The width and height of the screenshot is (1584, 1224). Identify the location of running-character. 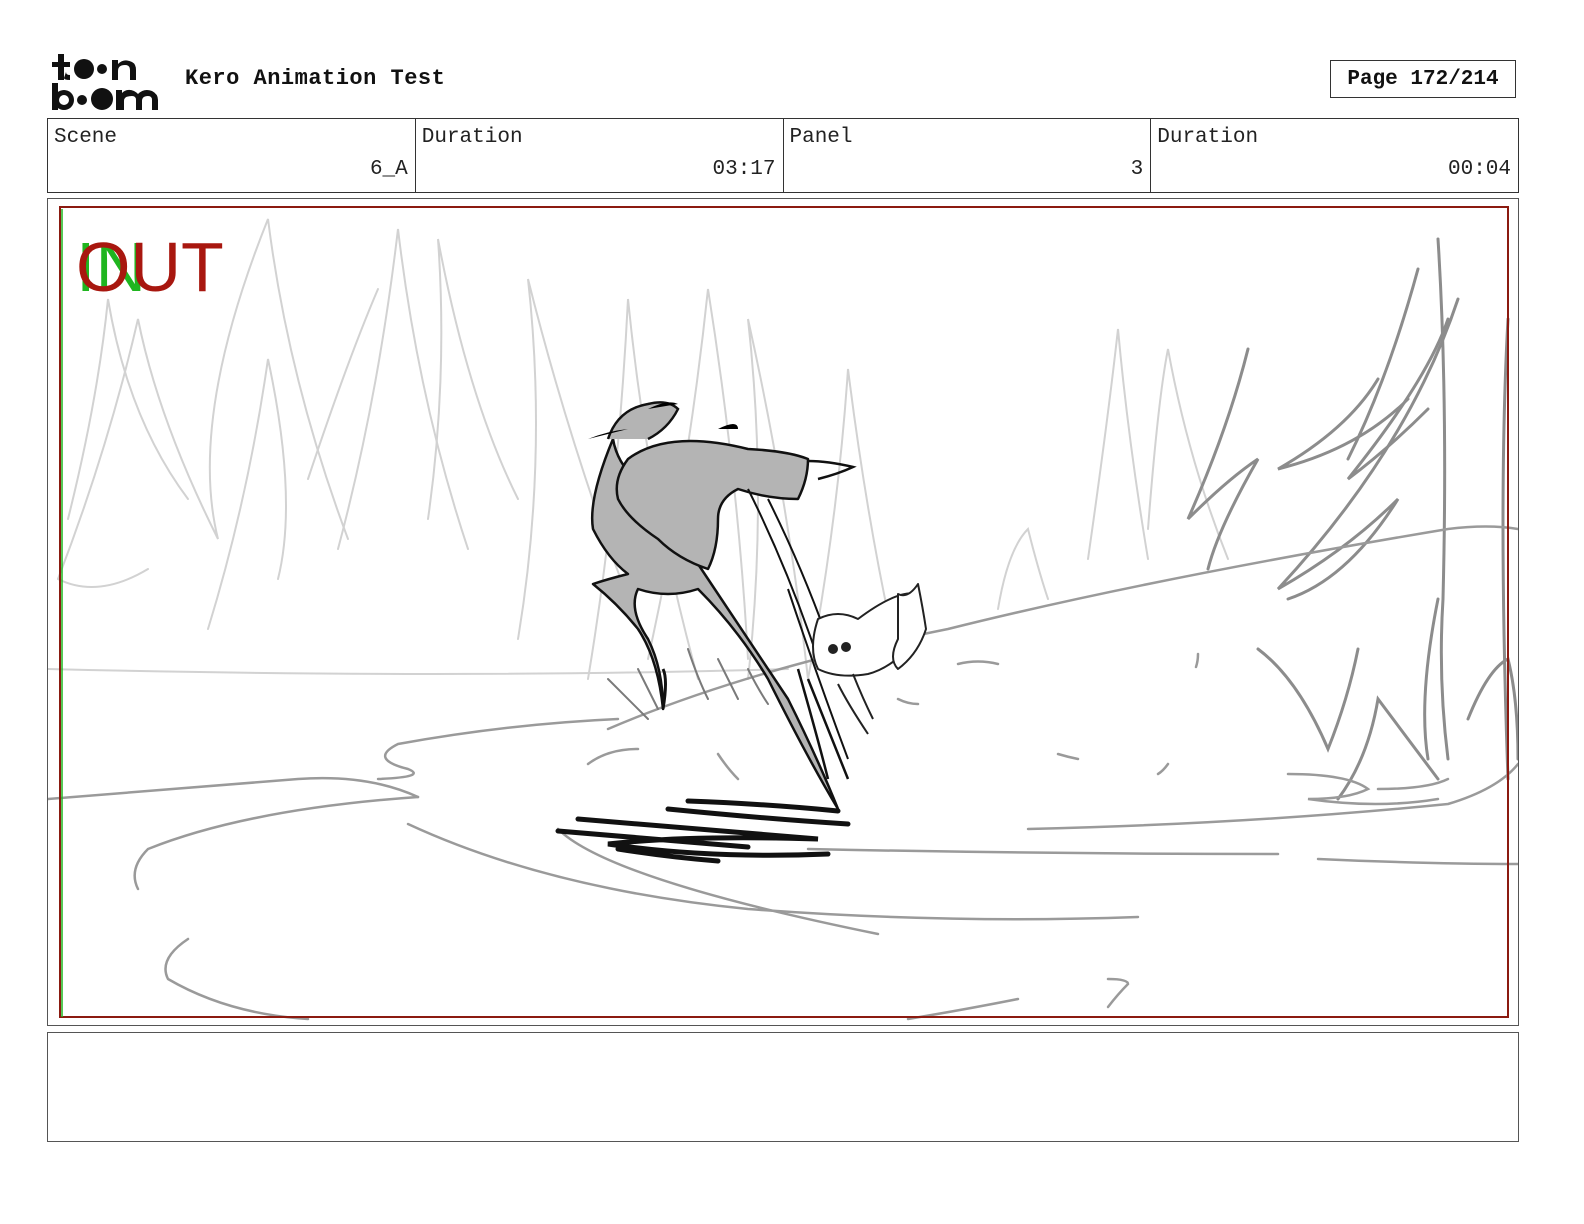
(722, 606).